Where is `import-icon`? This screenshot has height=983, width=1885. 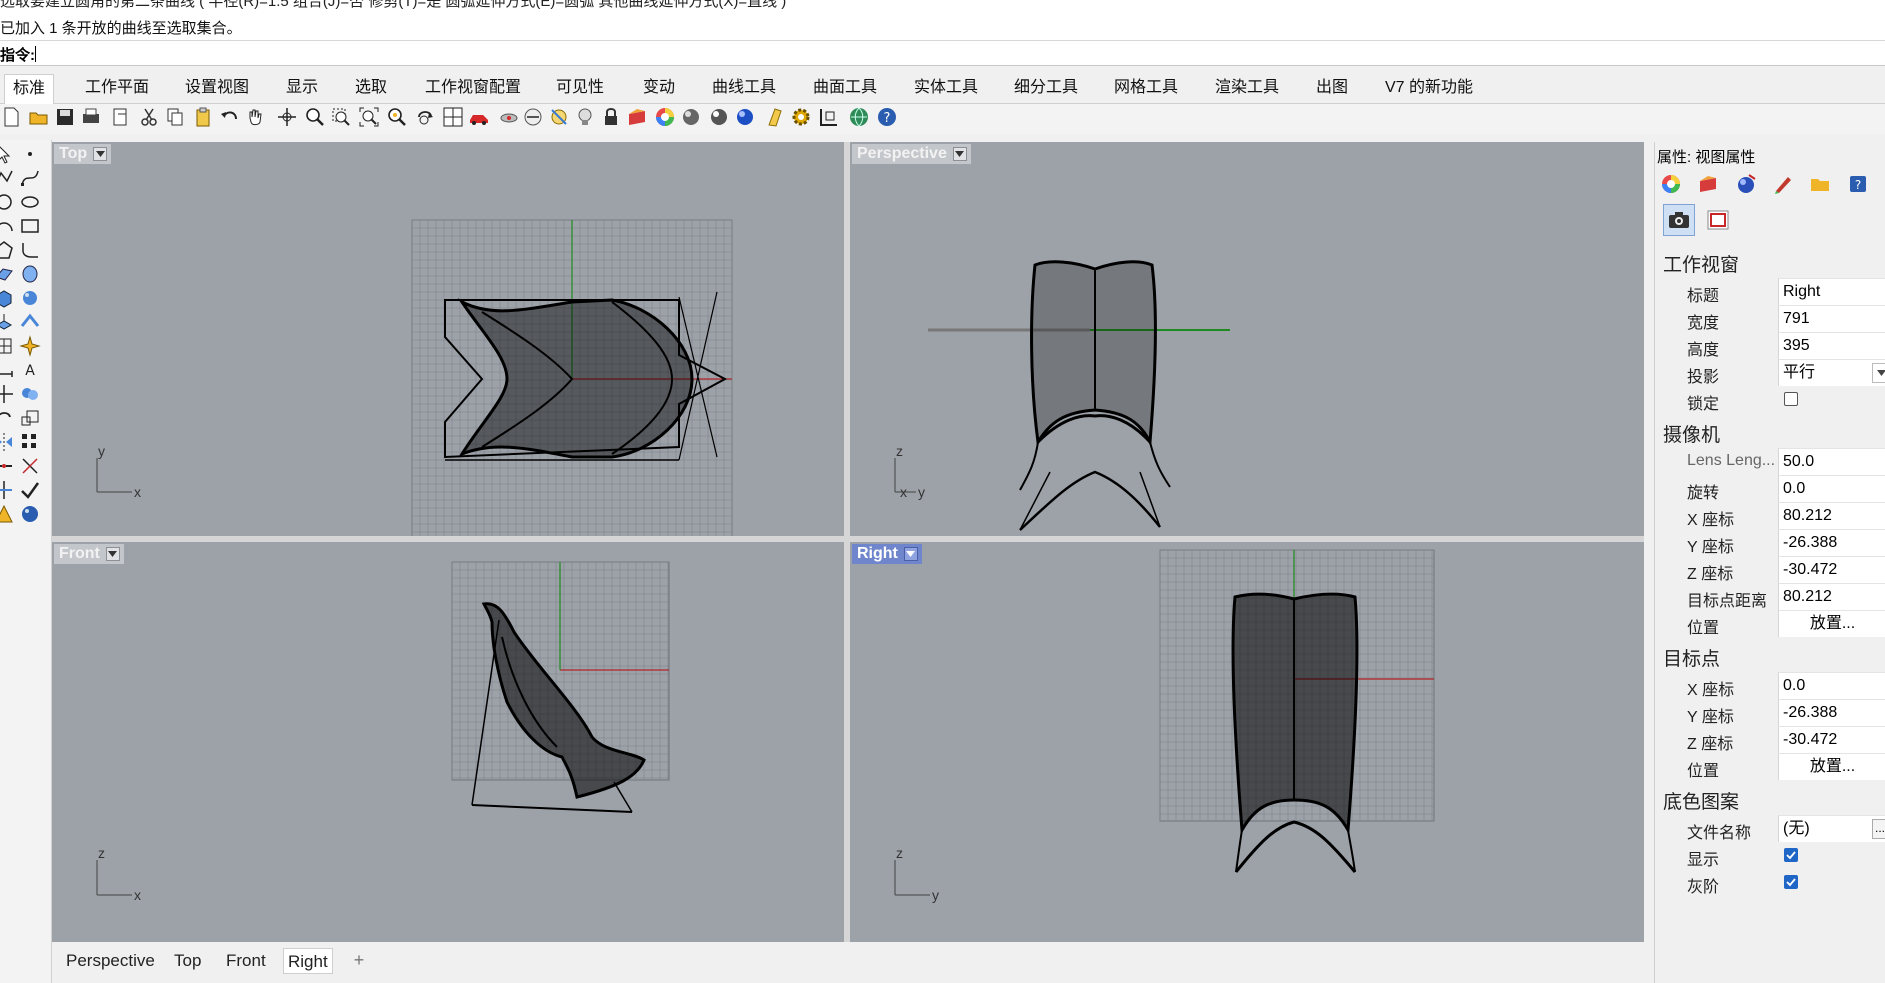 import-icon is located at coordinates (121, 117).